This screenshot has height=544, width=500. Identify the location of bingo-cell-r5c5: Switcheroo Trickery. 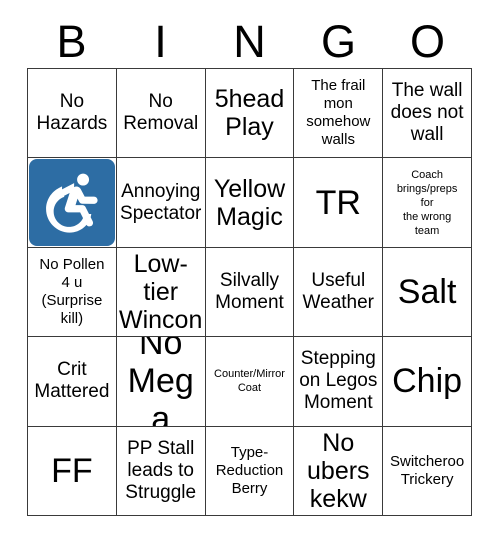
(427, 471).